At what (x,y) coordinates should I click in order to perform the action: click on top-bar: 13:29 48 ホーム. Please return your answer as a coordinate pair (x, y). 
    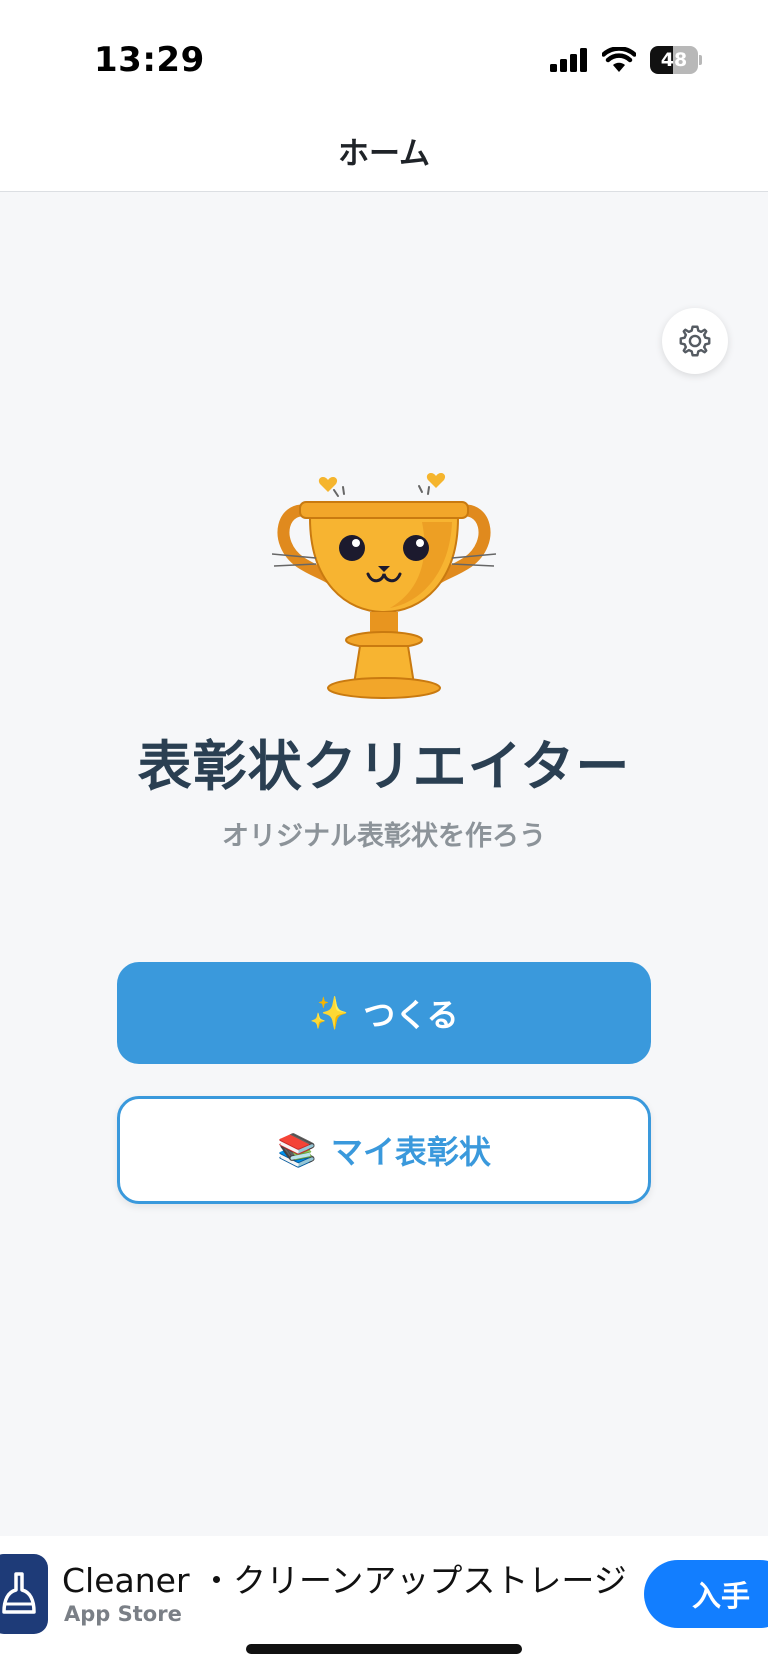
    Looking at the image, I should click on (384, 96).